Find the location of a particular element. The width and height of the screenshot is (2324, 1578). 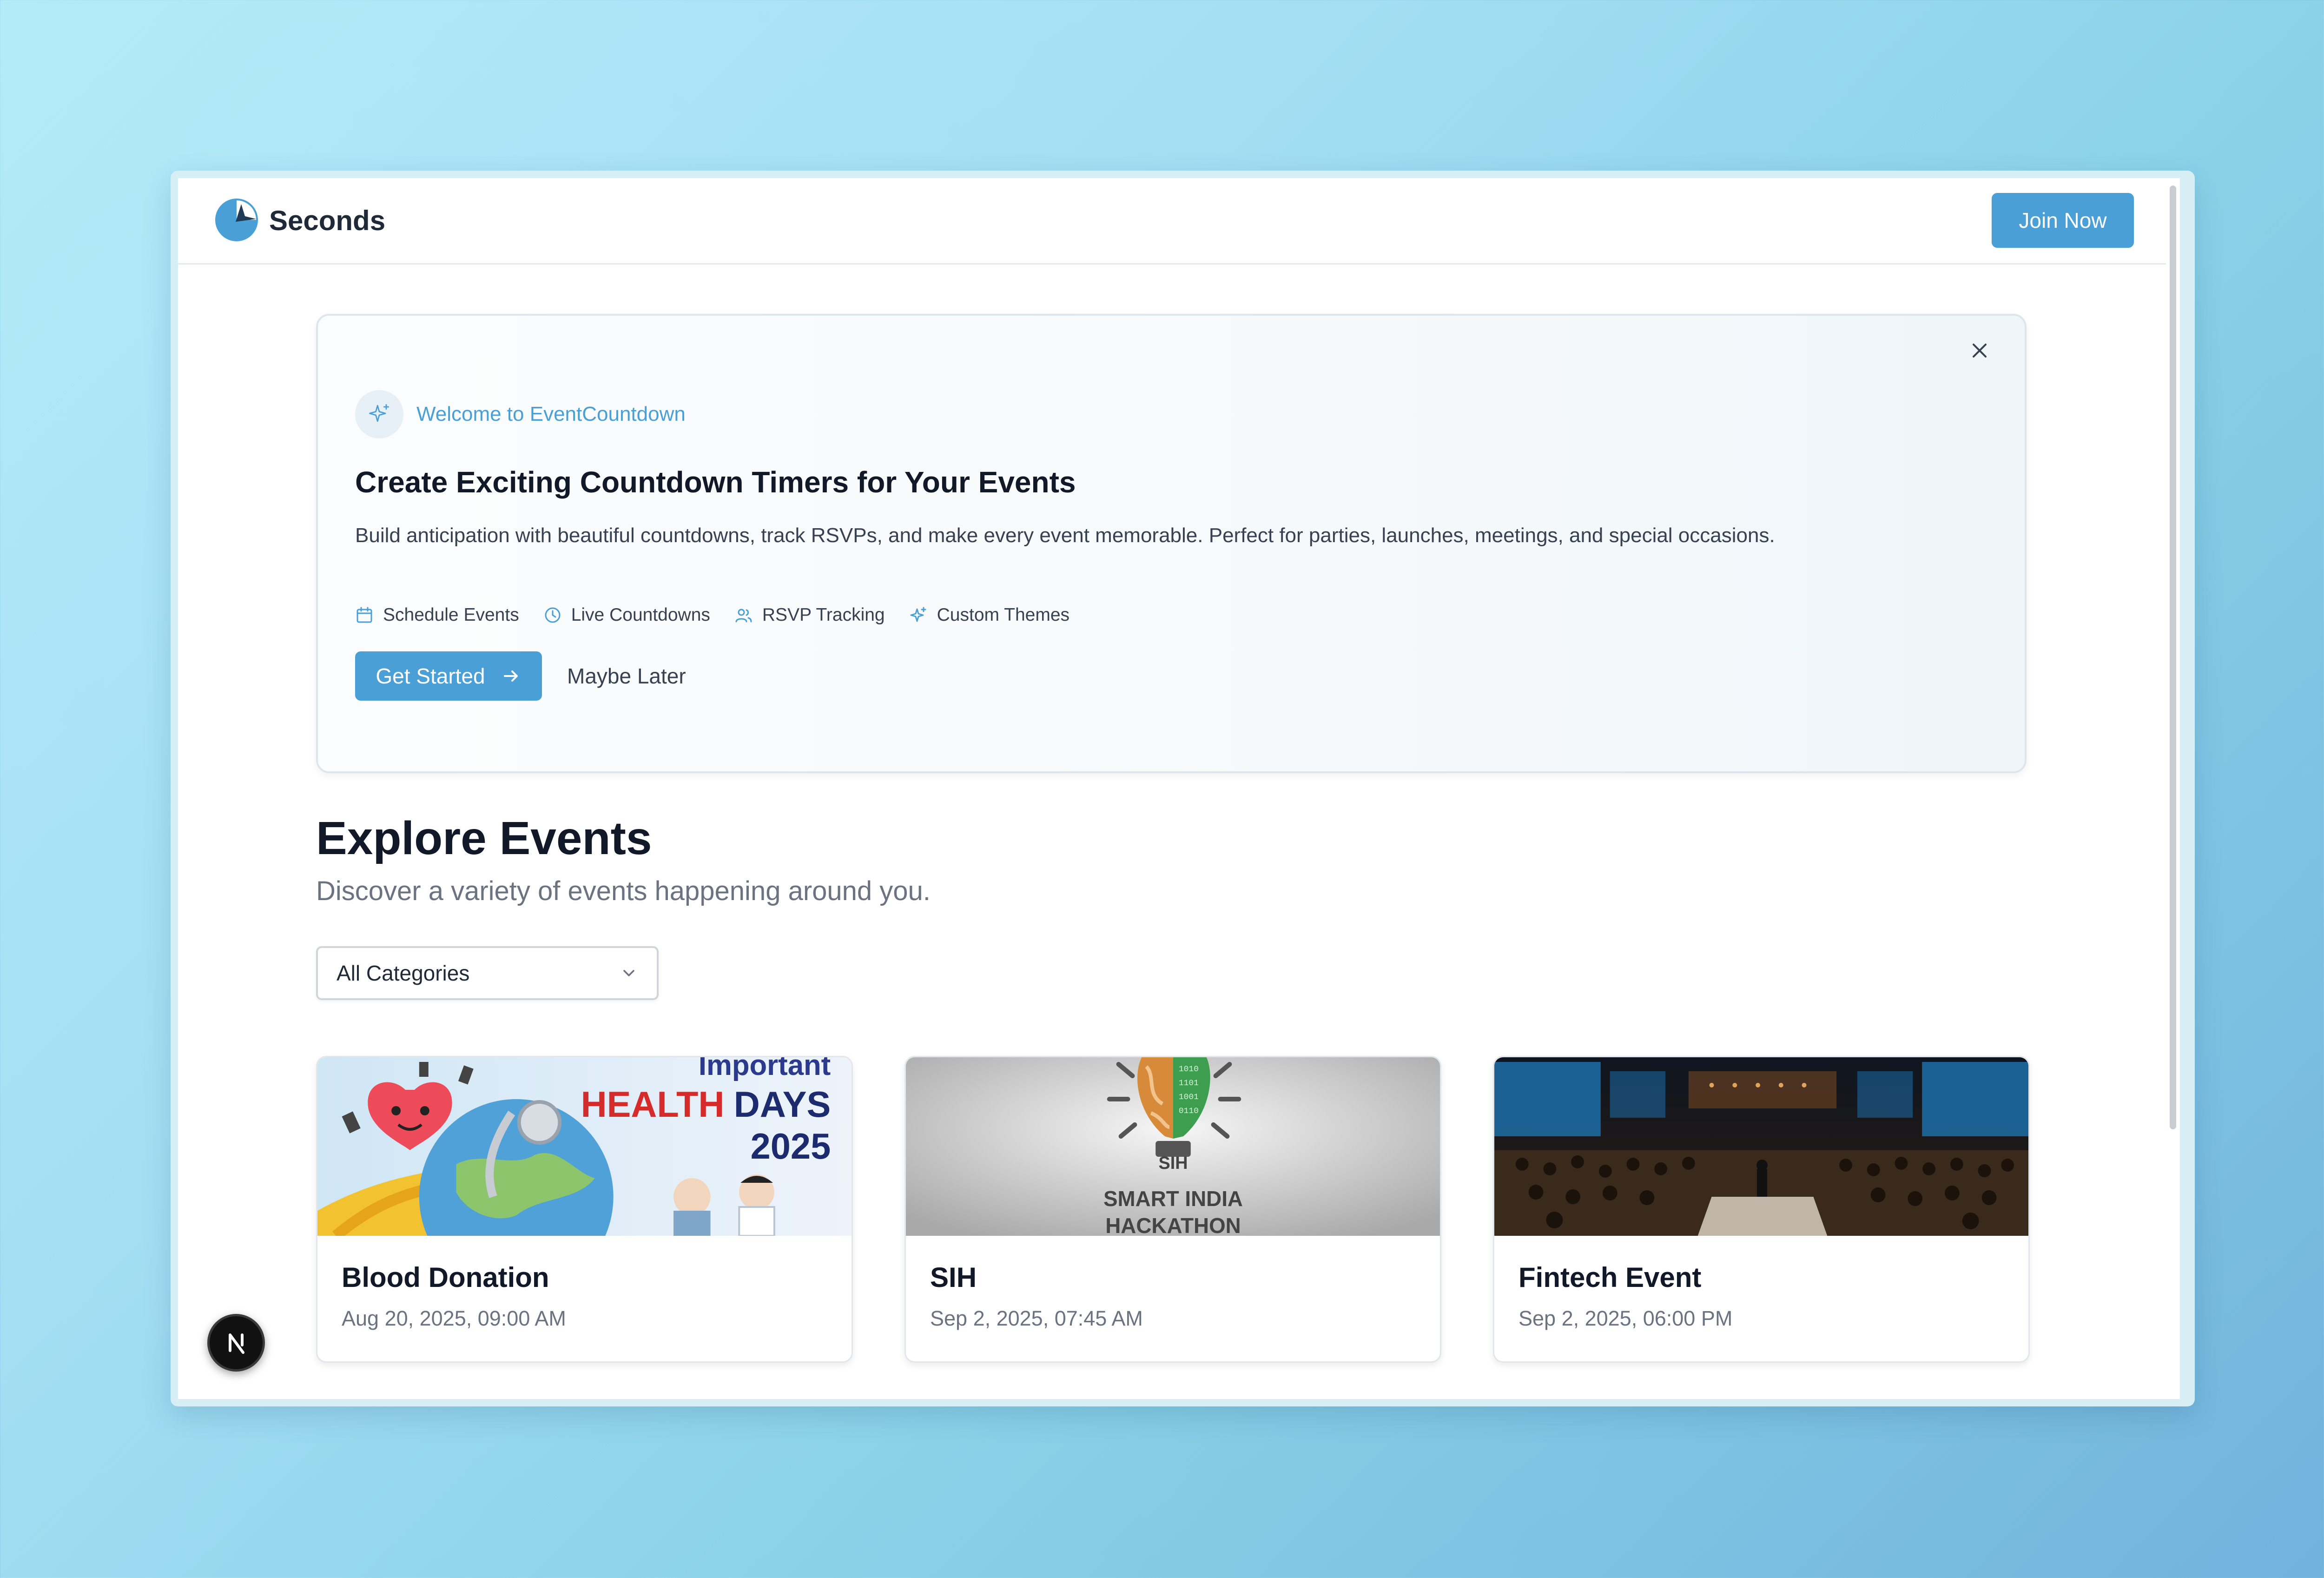

category-select-value: All Categories is located at coordinates (403, 973).